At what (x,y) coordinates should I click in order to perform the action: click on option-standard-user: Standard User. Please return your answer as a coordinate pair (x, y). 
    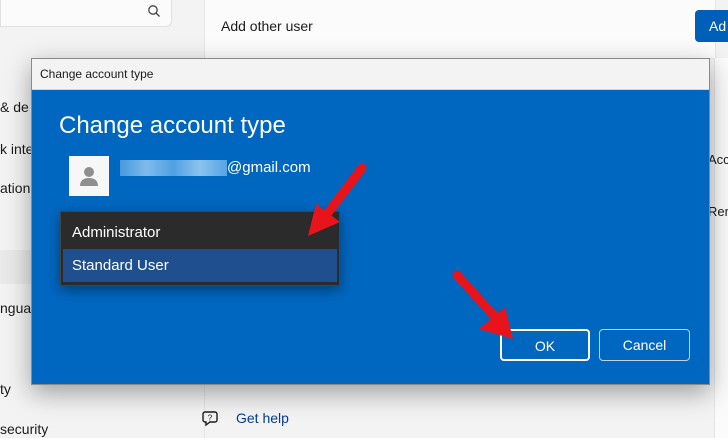
    Looking at the image, I should click on (200, 265).